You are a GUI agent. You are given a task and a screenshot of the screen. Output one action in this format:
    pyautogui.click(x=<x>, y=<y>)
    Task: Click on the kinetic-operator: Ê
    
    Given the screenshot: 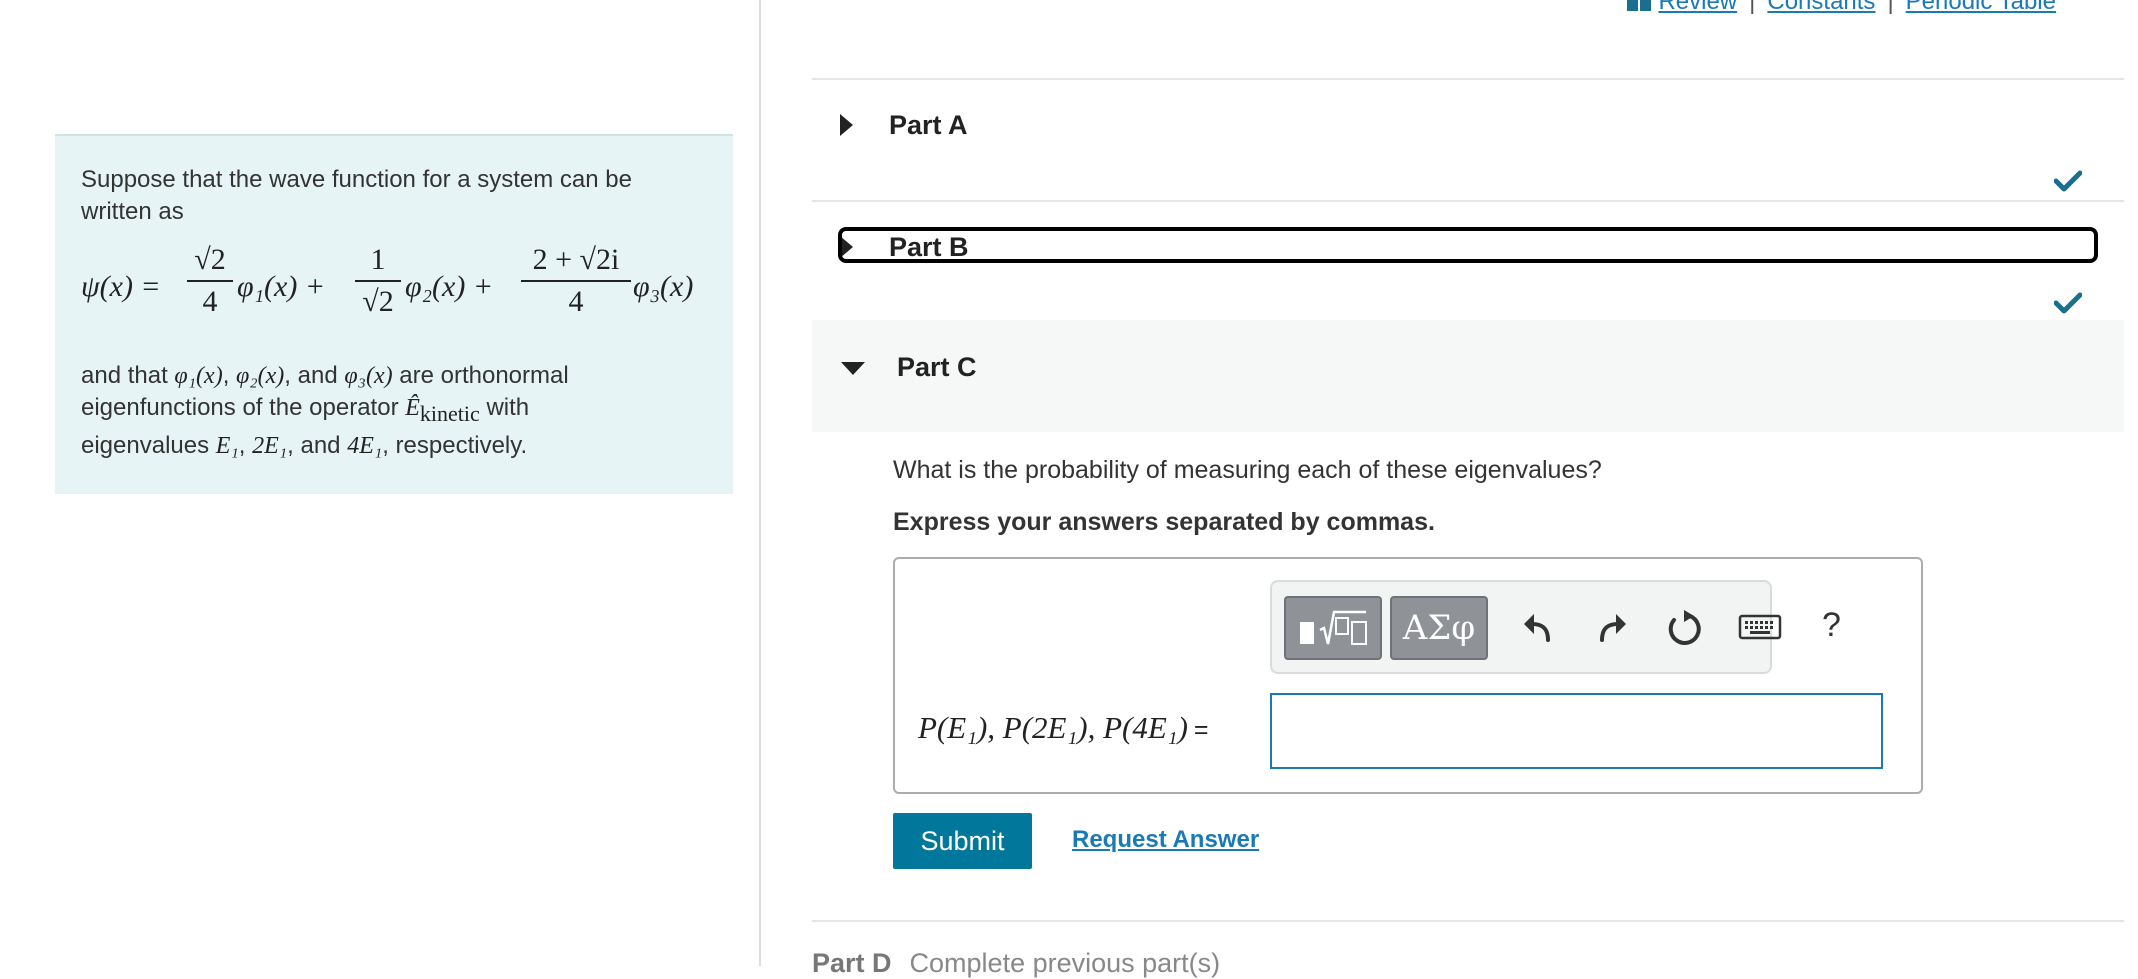 What is the action you would take?
    pyautogui.click(x=412, y=408)
    